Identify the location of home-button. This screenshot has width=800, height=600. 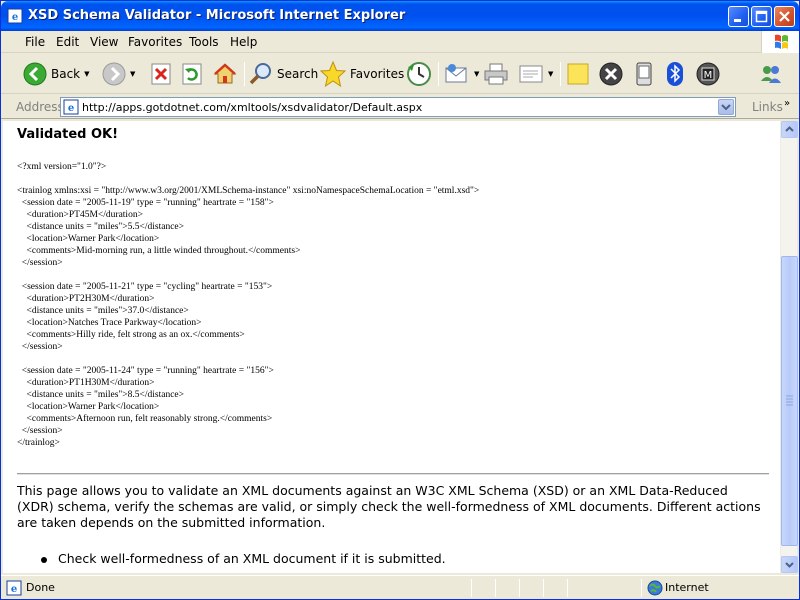
(225, 74).